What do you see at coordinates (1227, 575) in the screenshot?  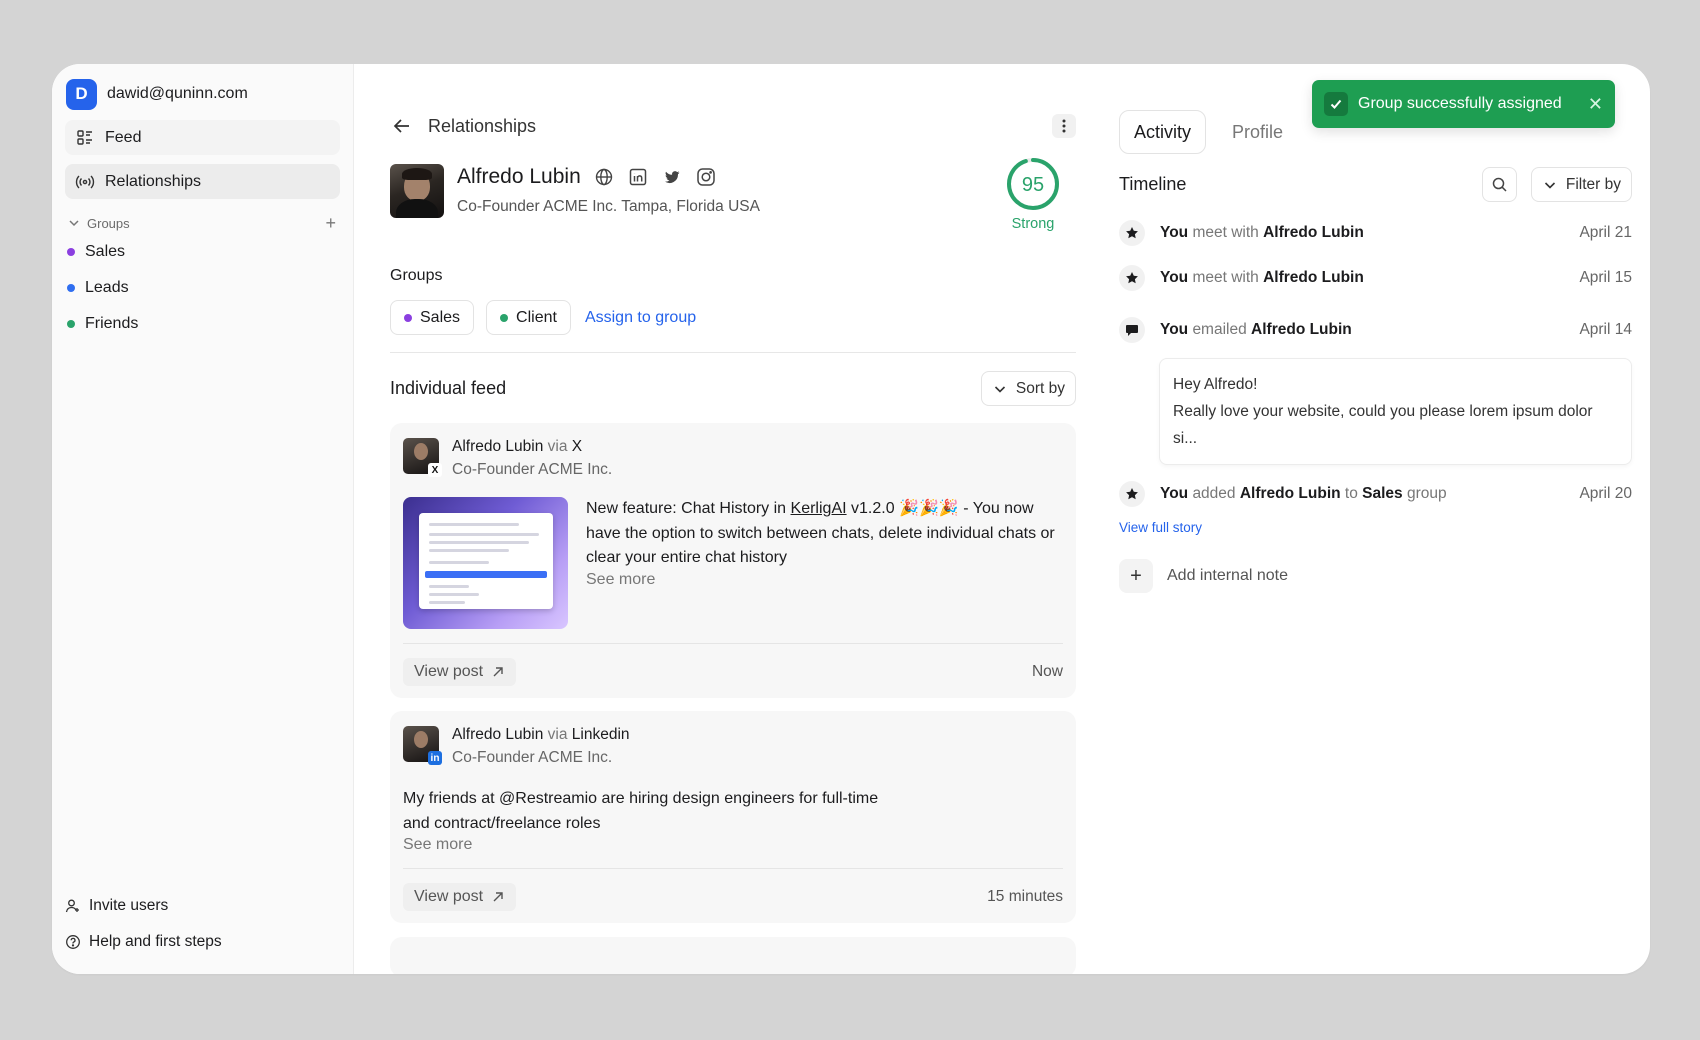 I see `add-note-label: Add internal note` at bounding box center [1227, 575].